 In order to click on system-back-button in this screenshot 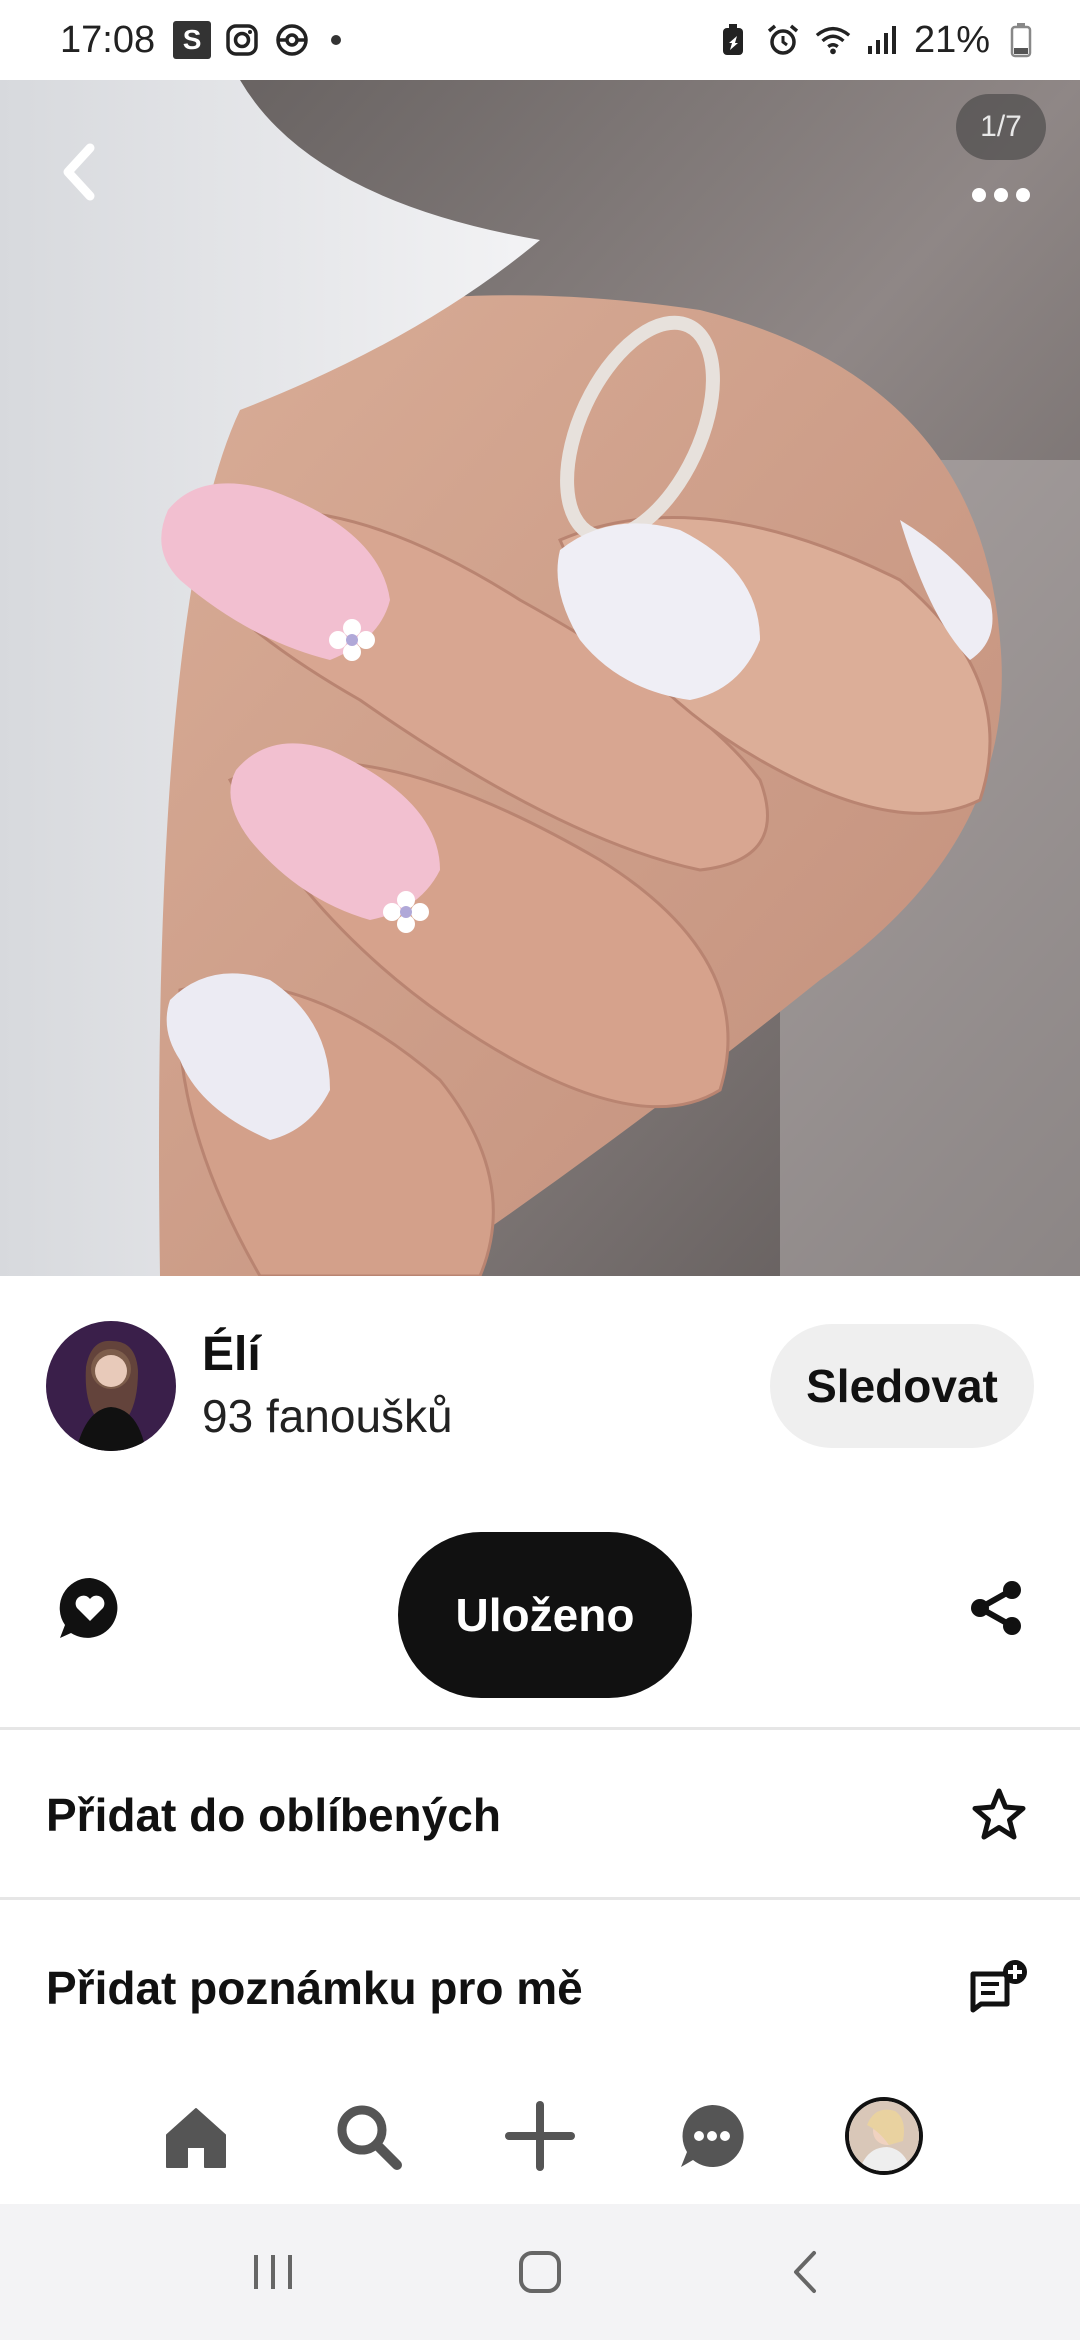, I will do `click(807, 2272)`.